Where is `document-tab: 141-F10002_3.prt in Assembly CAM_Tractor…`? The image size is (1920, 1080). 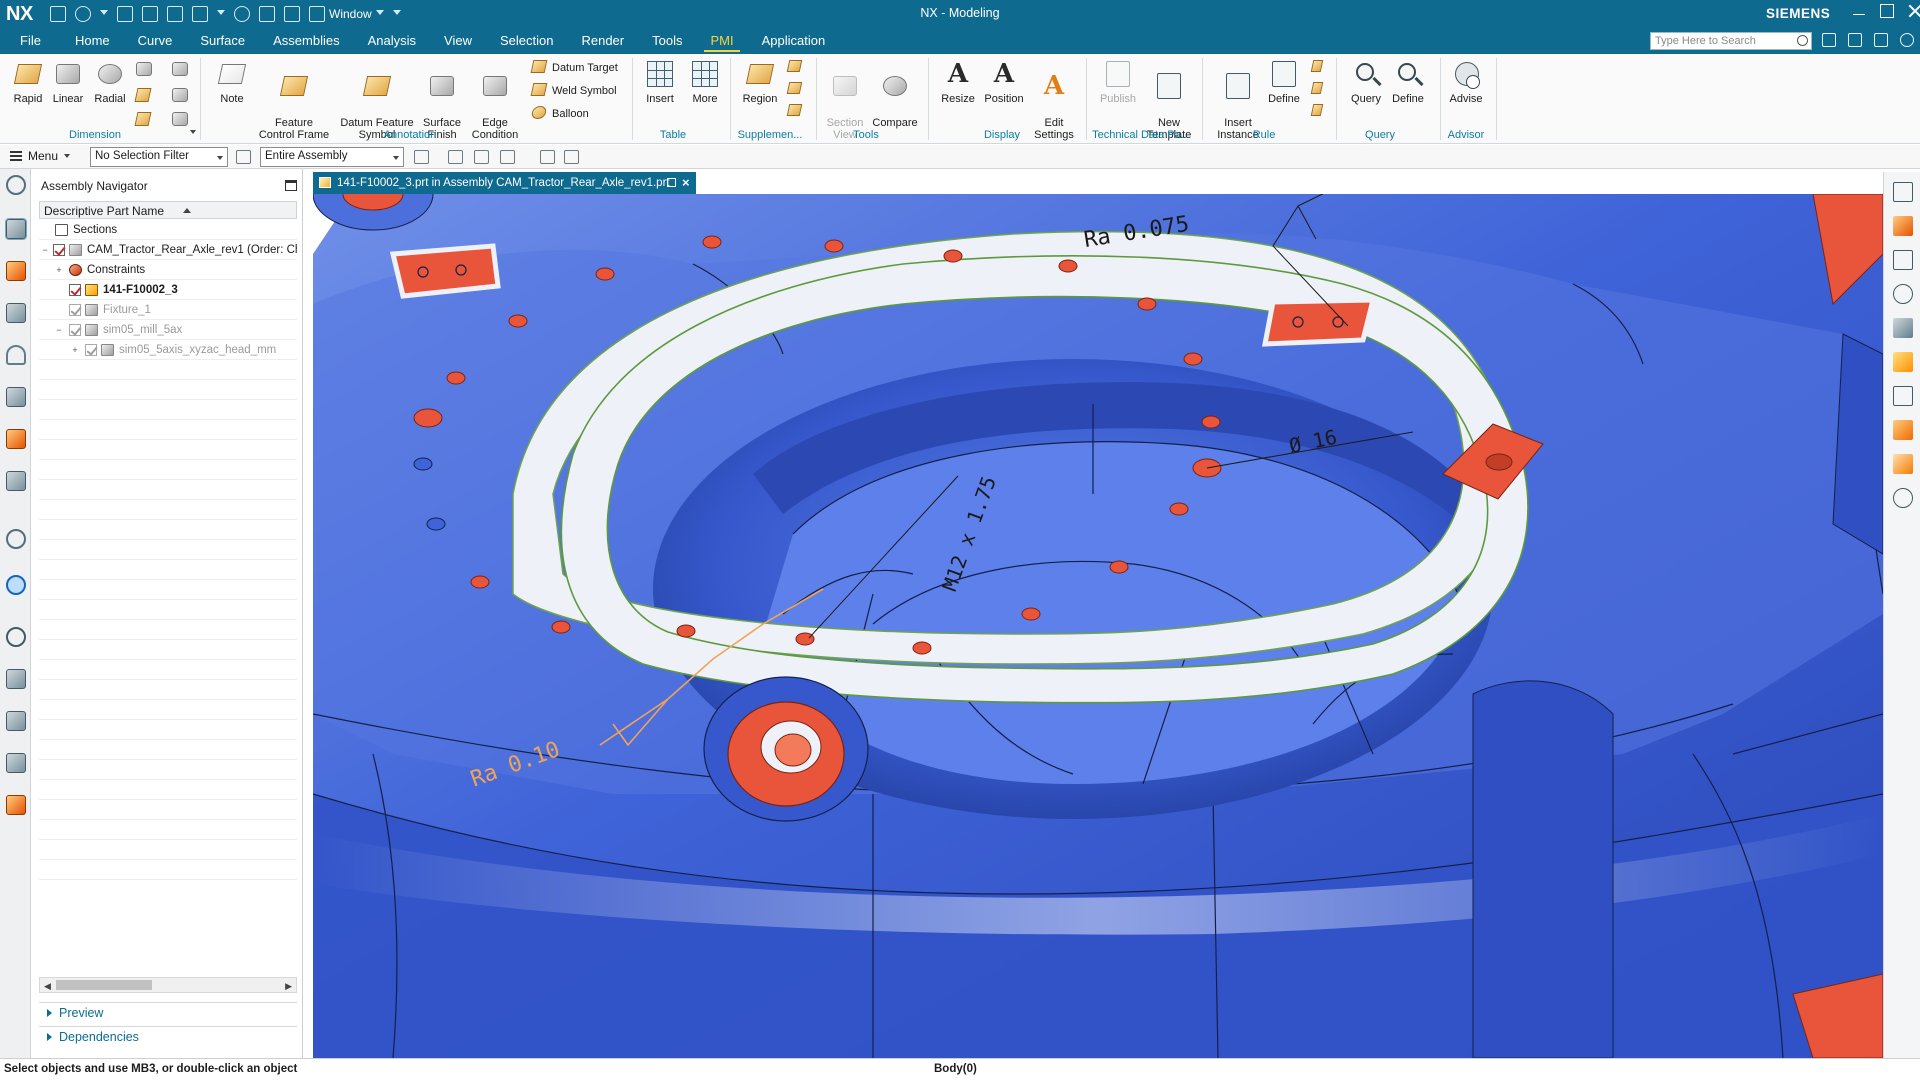 document-tab: 141-F10002_3.prt in Assembly CAM_Tractor… is located at coordinates (504, 183).